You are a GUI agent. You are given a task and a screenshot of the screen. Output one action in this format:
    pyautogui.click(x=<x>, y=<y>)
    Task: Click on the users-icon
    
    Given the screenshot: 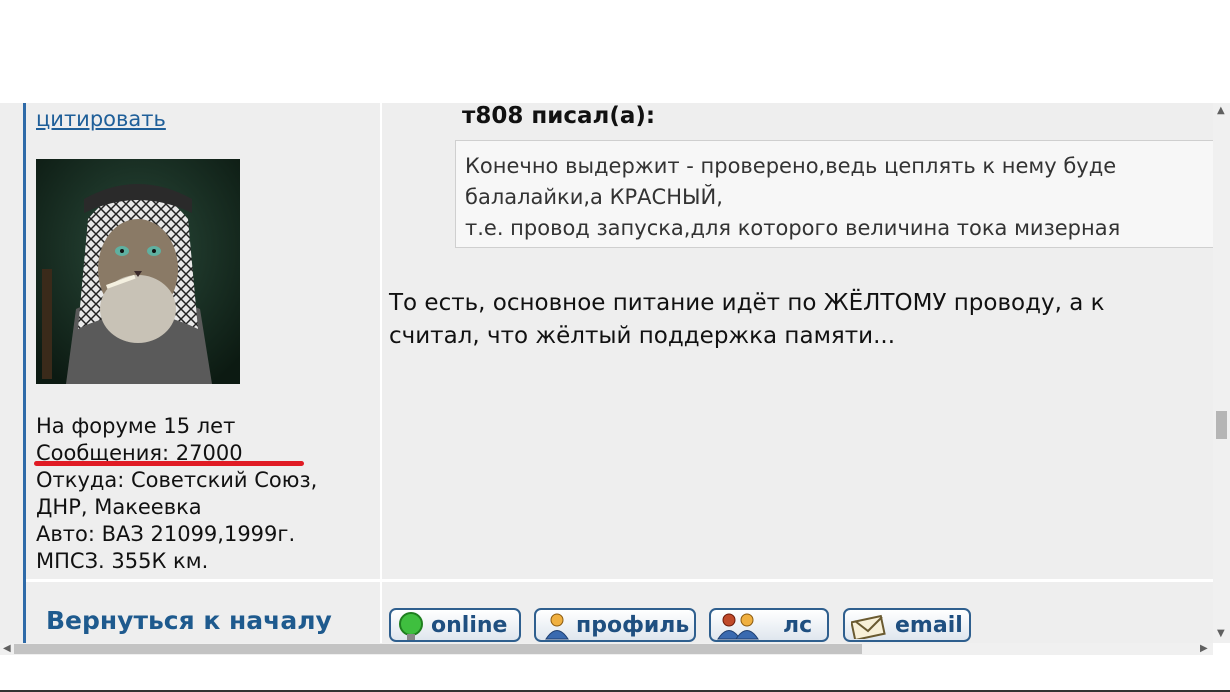 What is the action you would take?
    pyautogui.click(x=739, y=627)
    